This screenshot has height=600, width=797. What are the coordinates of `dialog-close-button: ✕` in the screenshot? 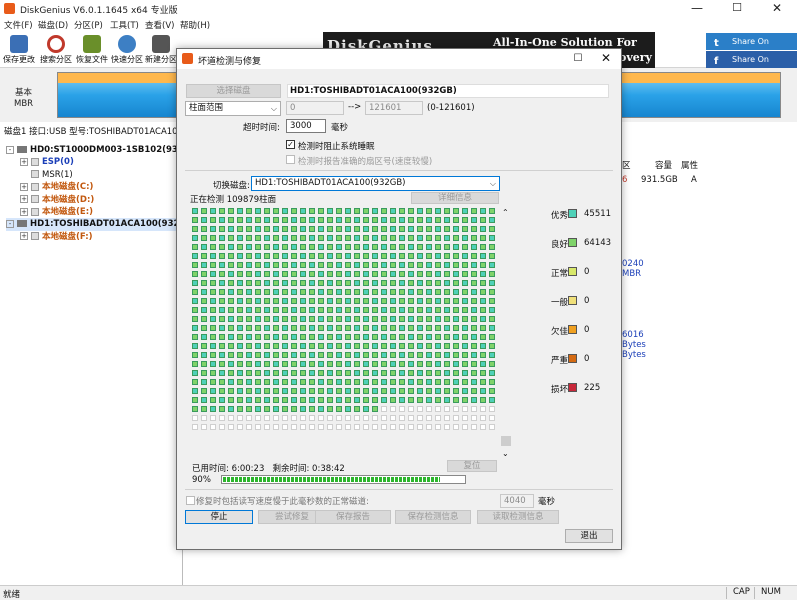 It's located at (606, 59).